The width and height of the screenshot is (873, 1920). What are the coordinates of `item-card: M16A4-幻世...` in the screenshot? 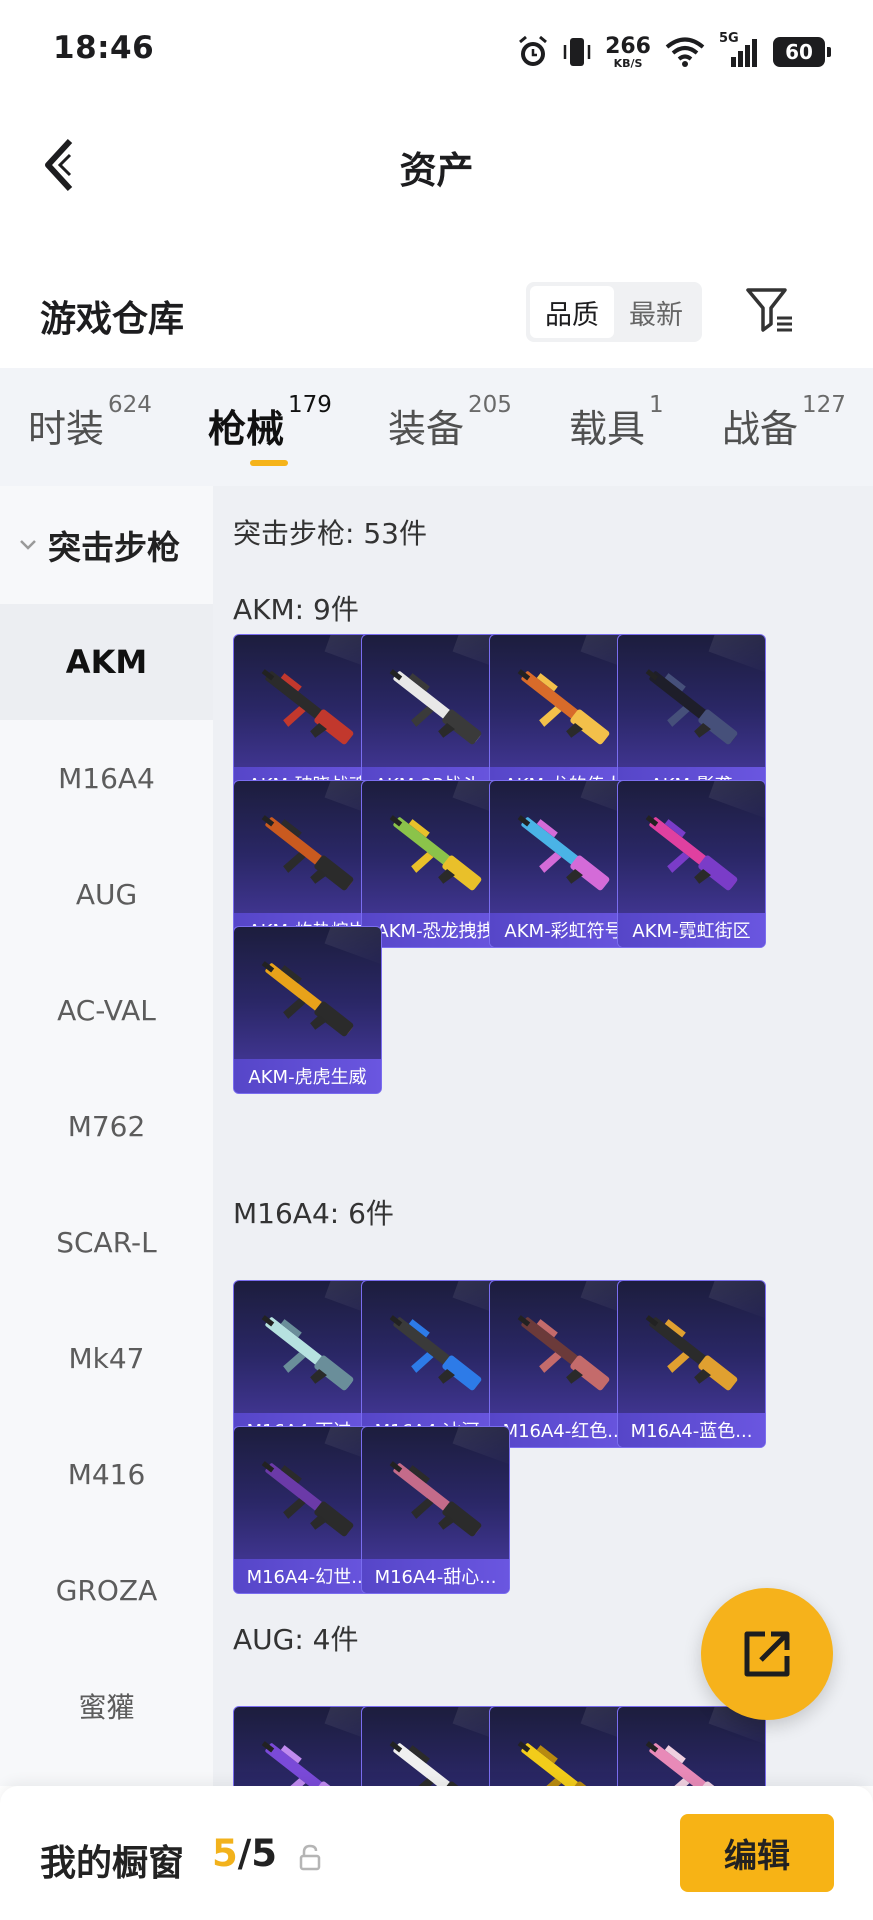 It's located at (307, 1510).